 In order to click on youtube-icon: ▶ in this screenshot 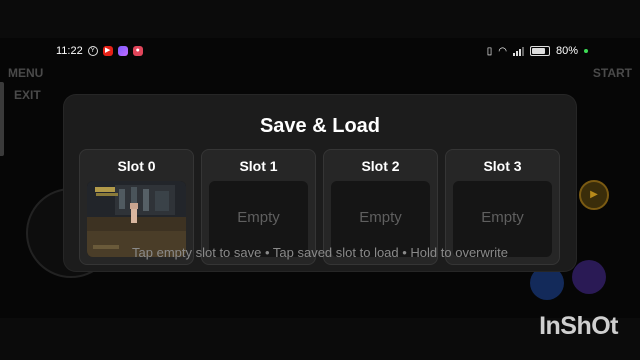, I will do `click(107, 51)`.